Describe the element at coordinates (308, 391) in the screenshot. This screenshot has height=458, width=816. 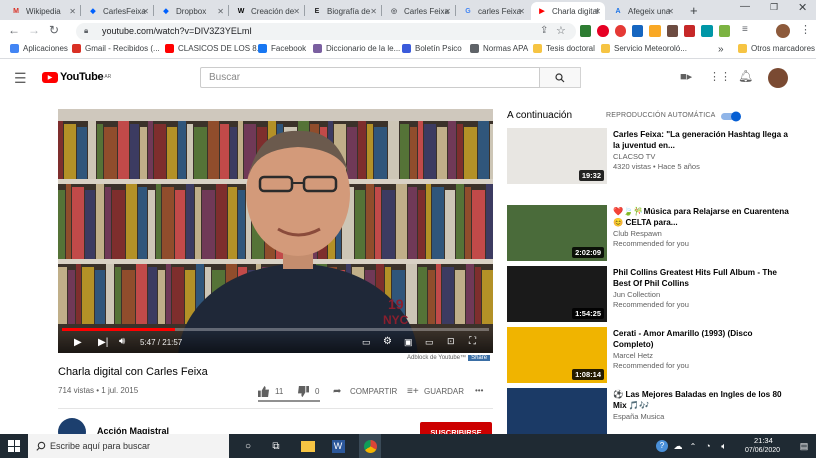
I see `dislike-button: 0` at that location.